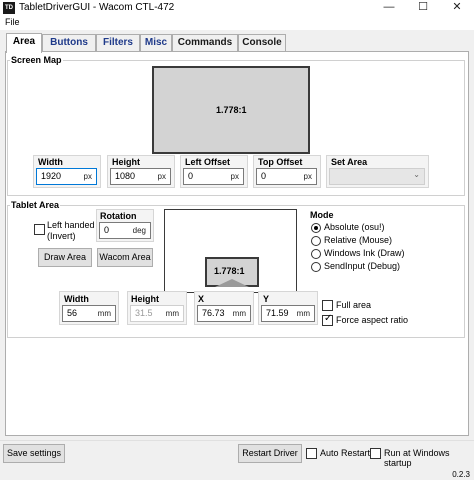 The image size is (474, 480). I want to click on mode-radio-sendinput, so click(316, 267).